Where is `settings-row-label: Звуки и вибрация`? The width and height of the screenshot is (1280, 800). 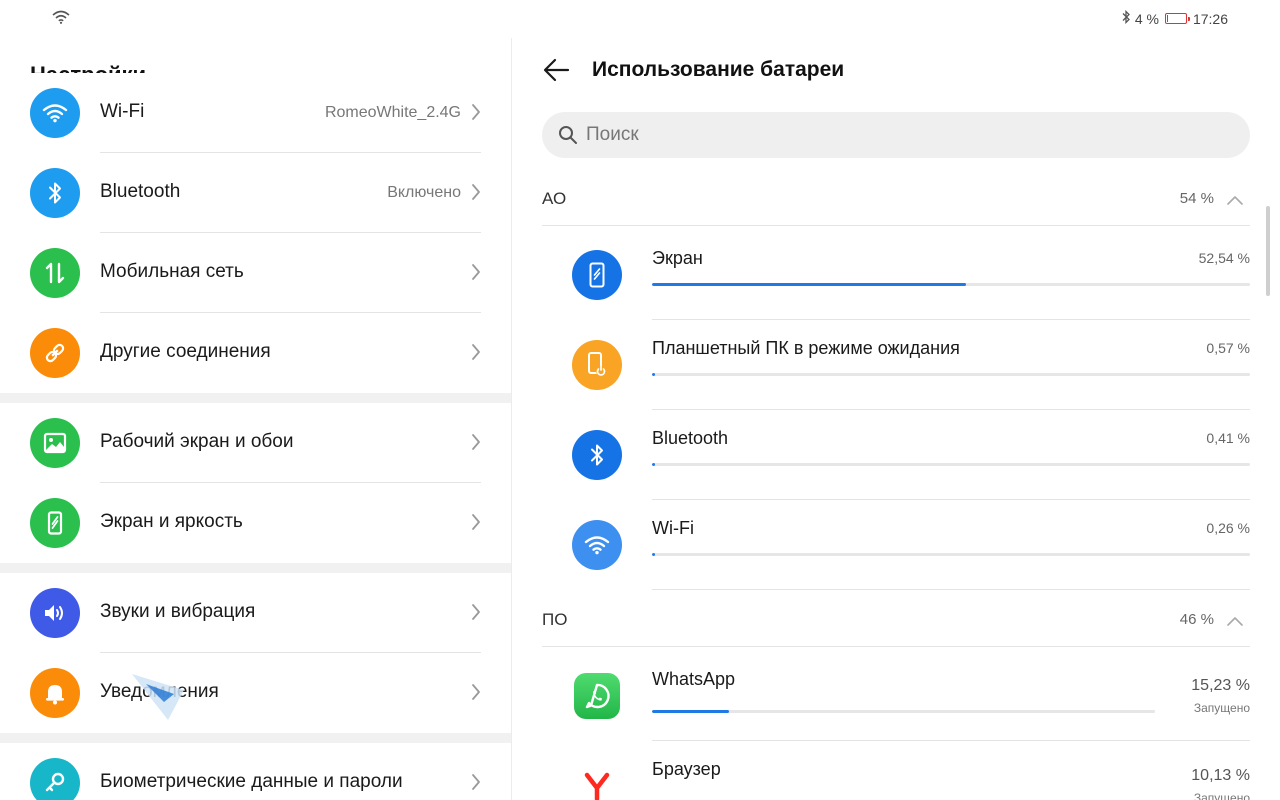
settings-row-label: Звуки и вибрация is located at coordinates (178, 611).